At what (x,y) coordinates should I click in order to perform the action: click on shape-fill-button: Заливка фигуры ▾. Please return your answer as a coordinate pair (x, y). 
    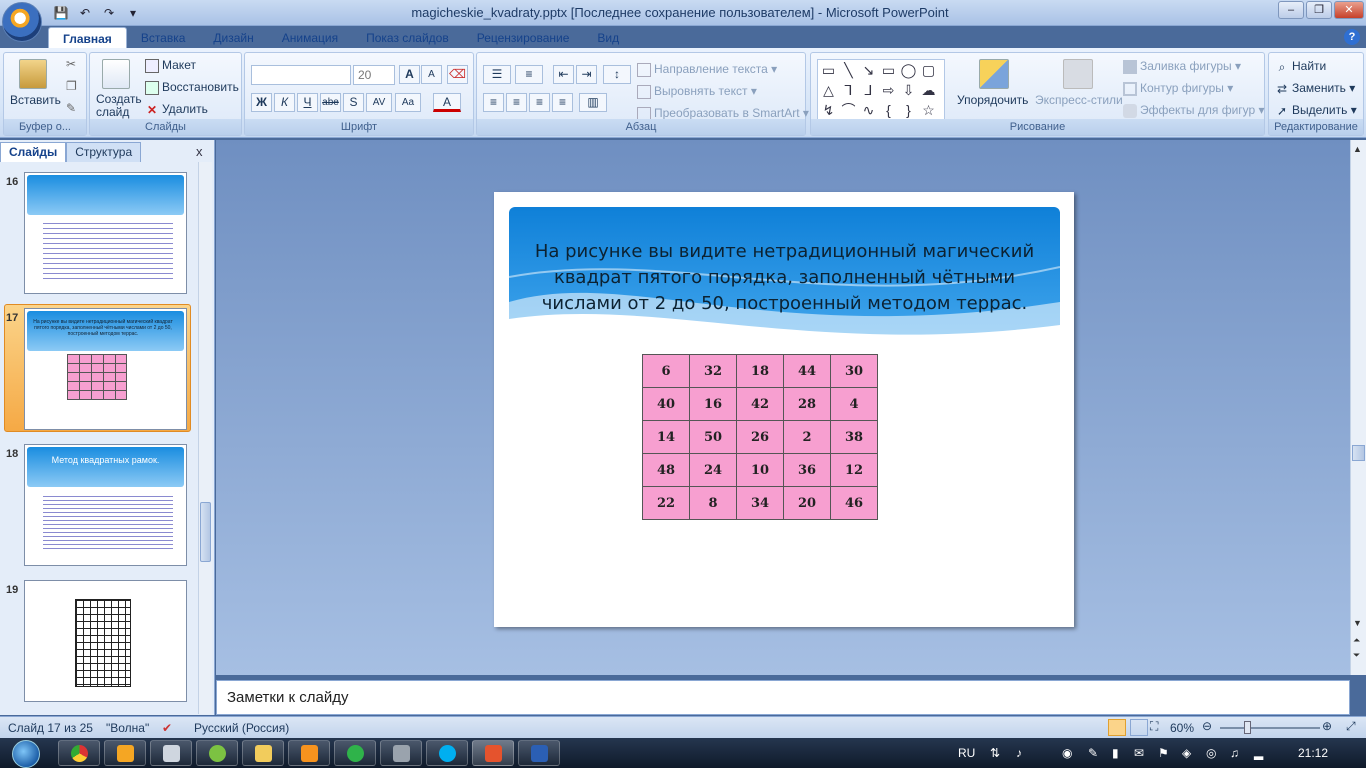
    Looking at the image, I should click on (1182, 66).